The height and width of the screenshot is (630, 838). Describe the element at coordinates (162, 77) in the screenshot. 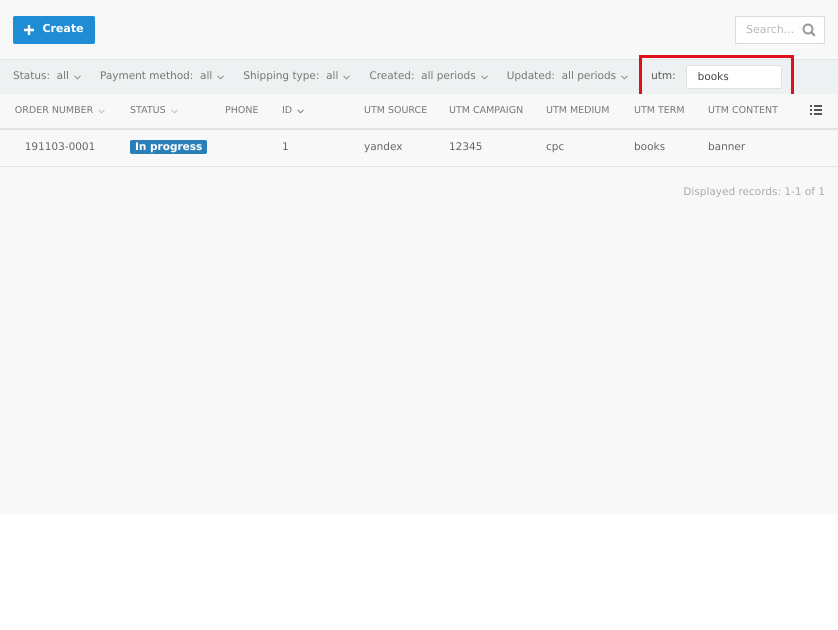

I see `filter-dropdown: Payment method: all` at that location.